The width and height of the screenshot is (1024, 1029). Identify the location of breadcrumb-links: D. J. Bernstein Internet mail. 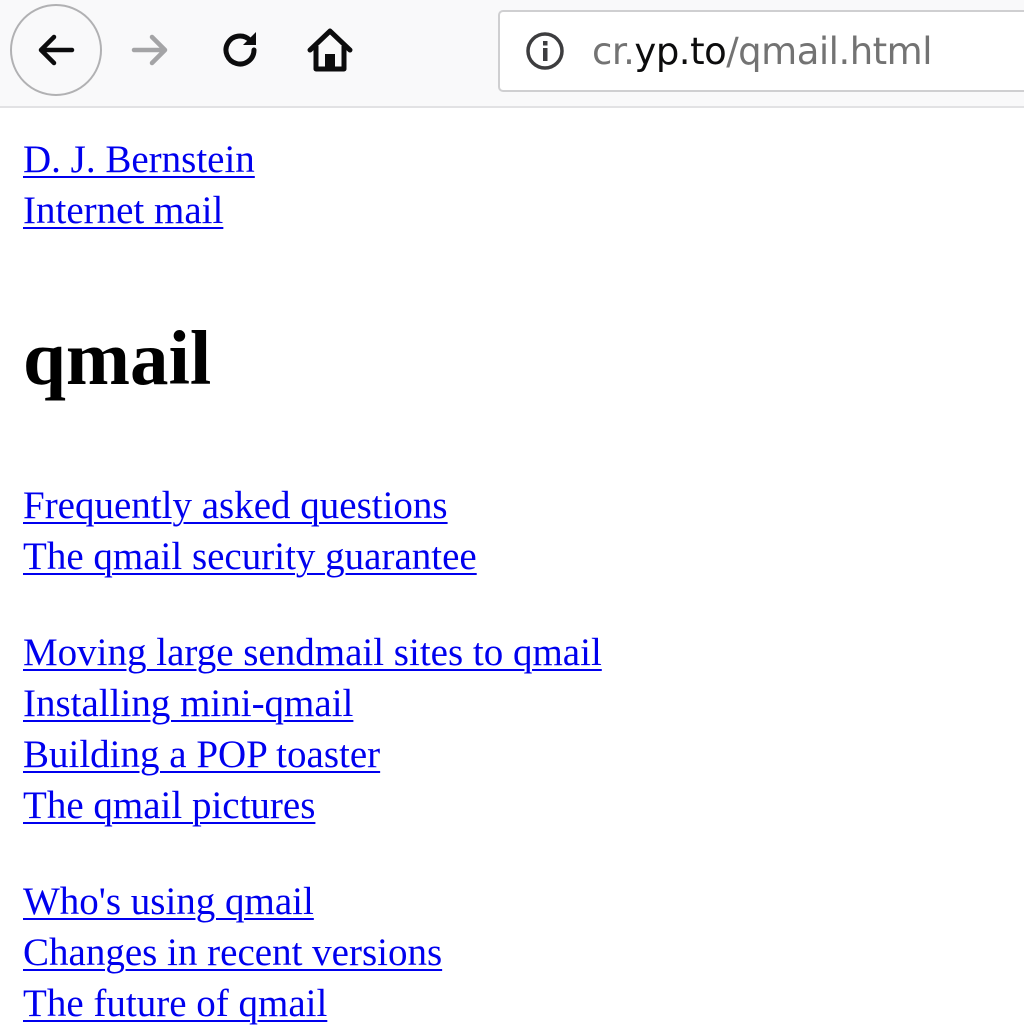
(312, 185).